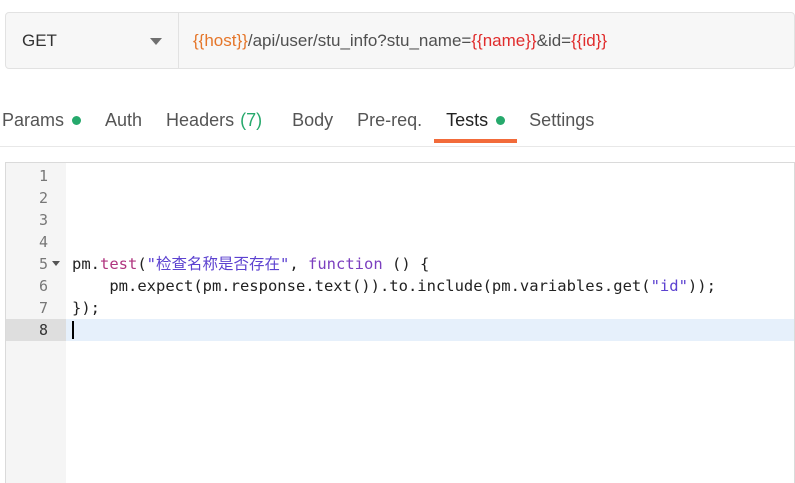 Image resolution: width=795 pixels, height=483 pixels. I want to click on tab-params: Params, so click(41, 121).